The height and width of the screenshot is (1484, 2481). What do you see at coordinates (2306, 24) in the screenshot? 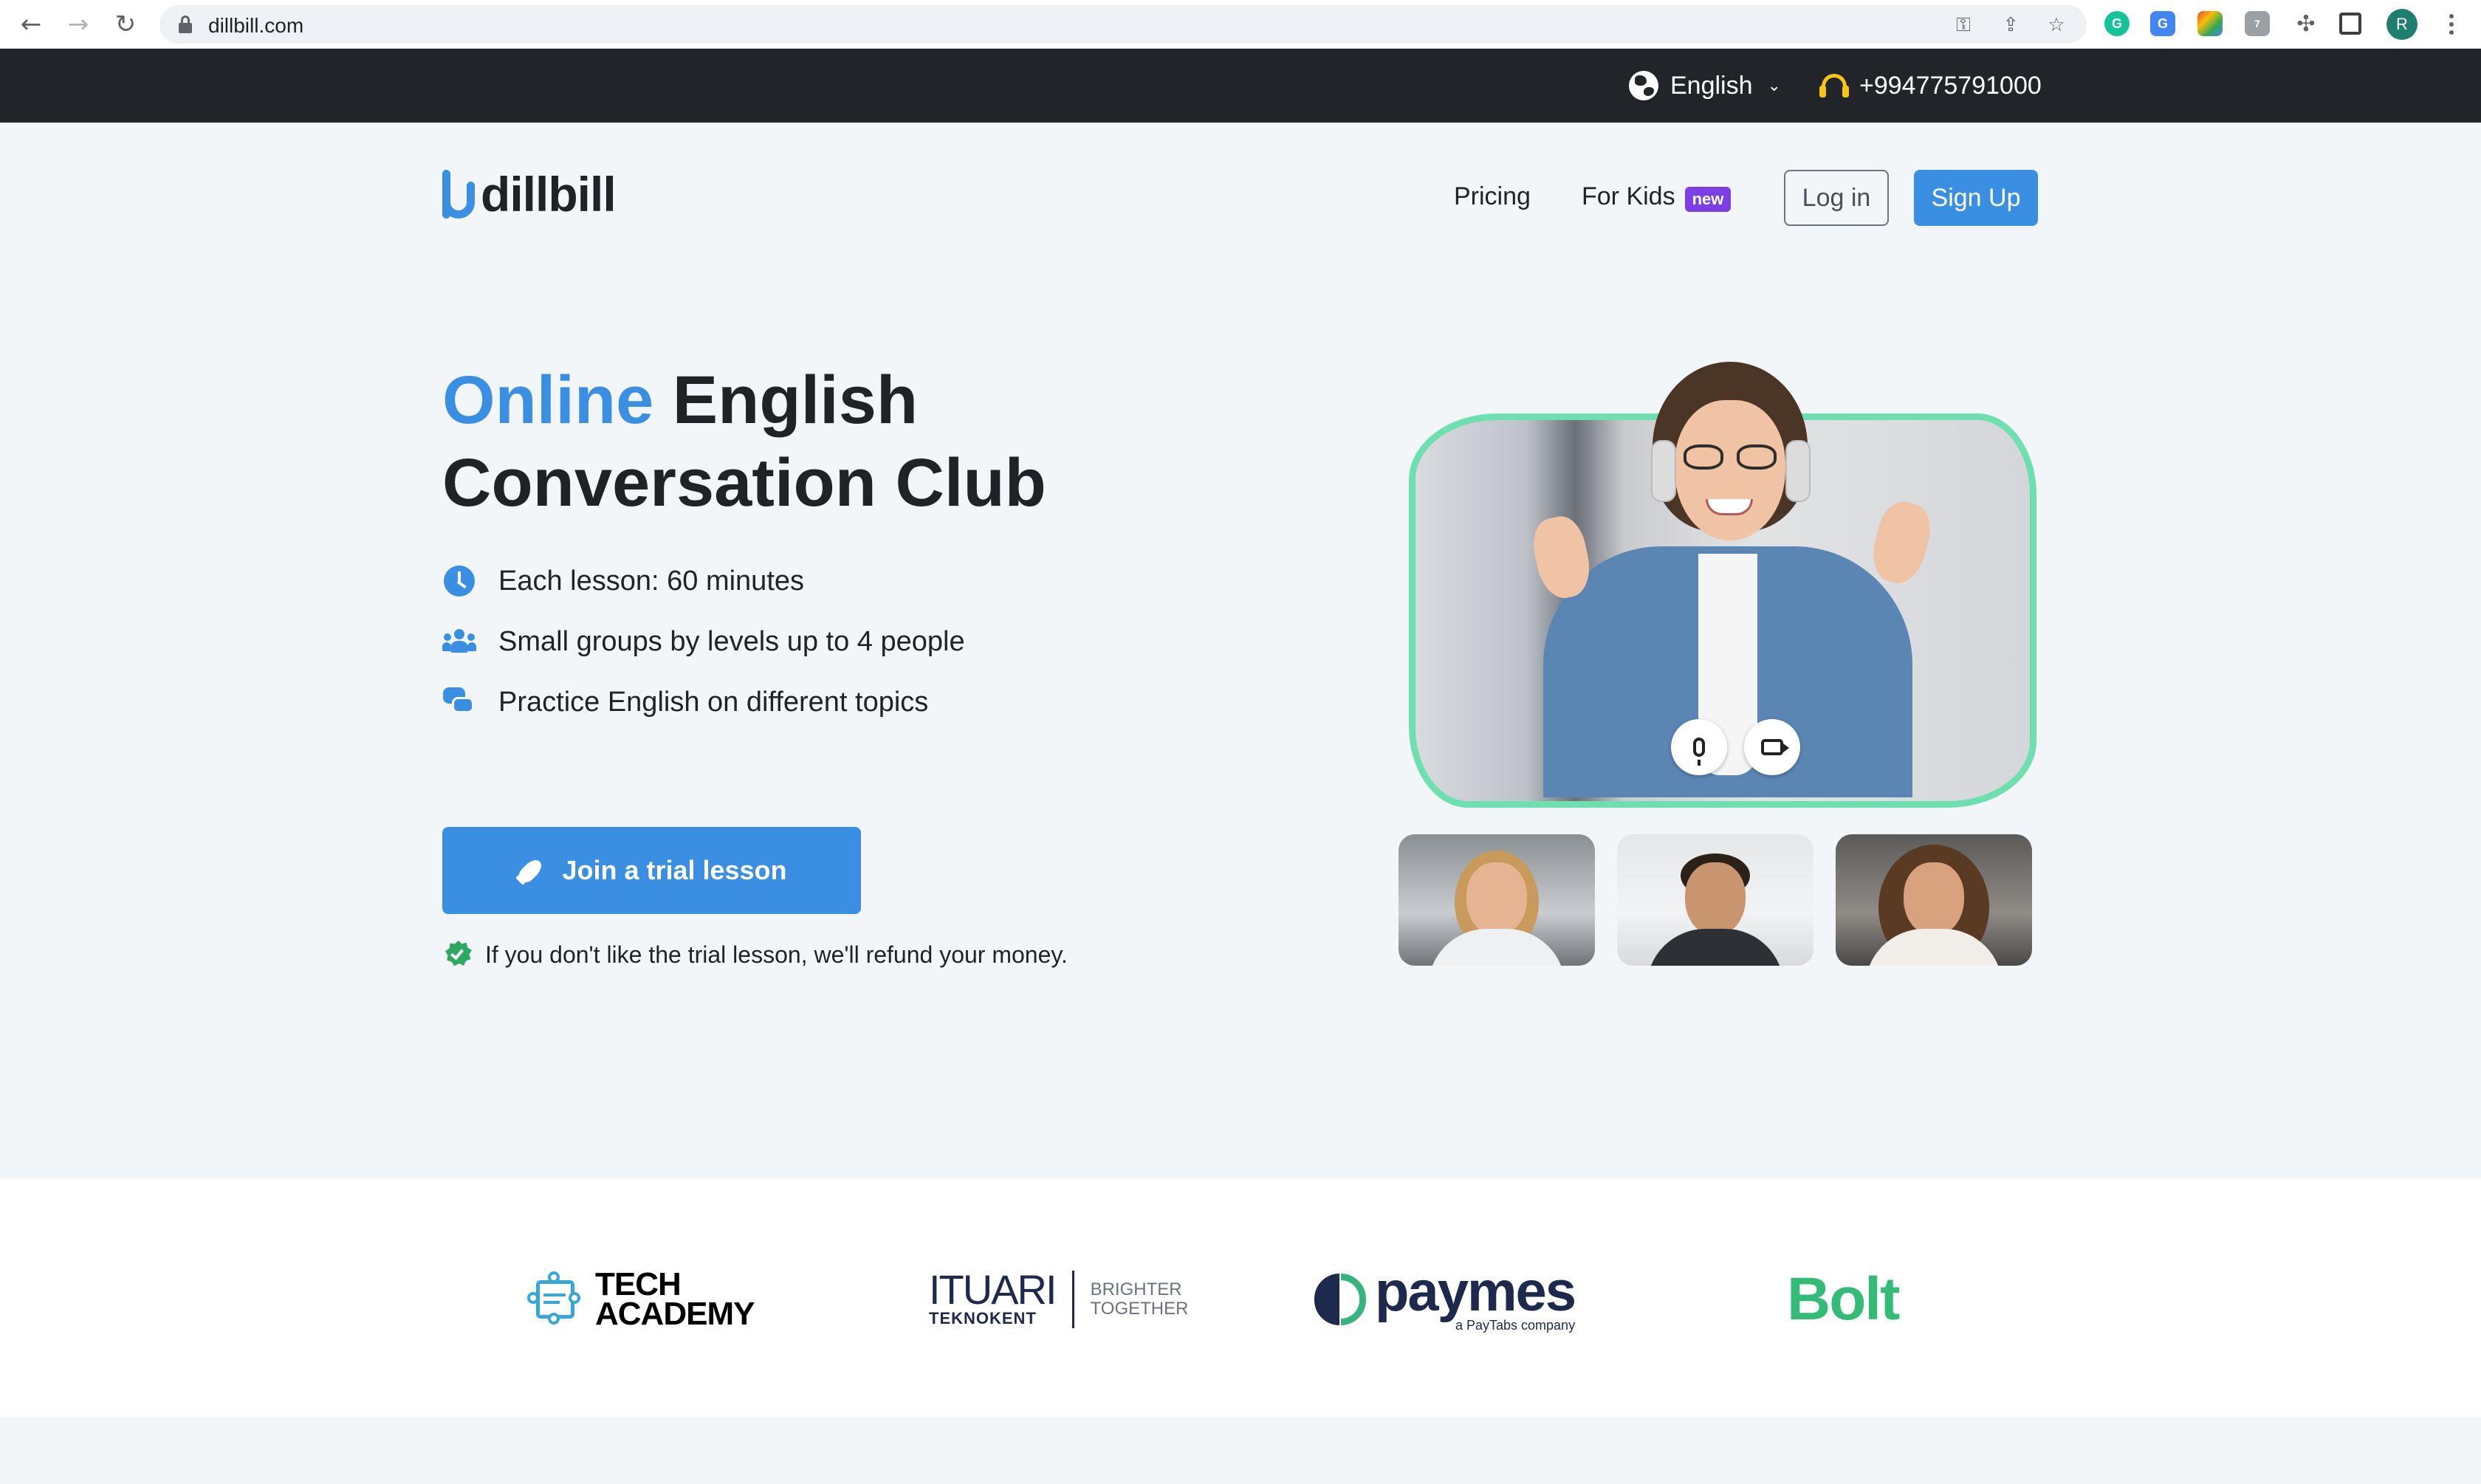
I see `puzzle-extension-icon: ✣` at bounding box center [2306, 24].